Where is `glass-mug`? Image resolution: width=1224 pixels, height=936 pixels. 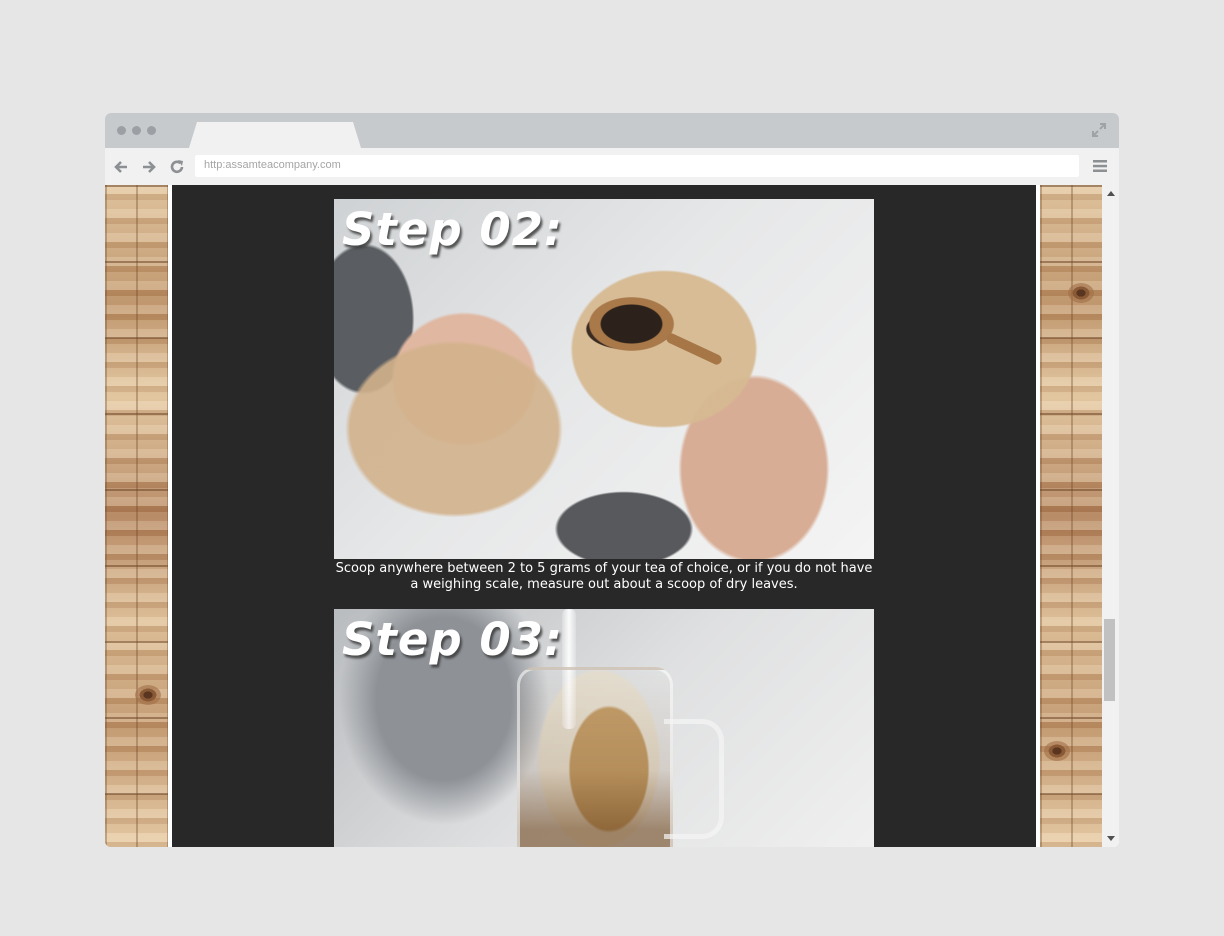
glass-mug is located at coordinates (595, 757).